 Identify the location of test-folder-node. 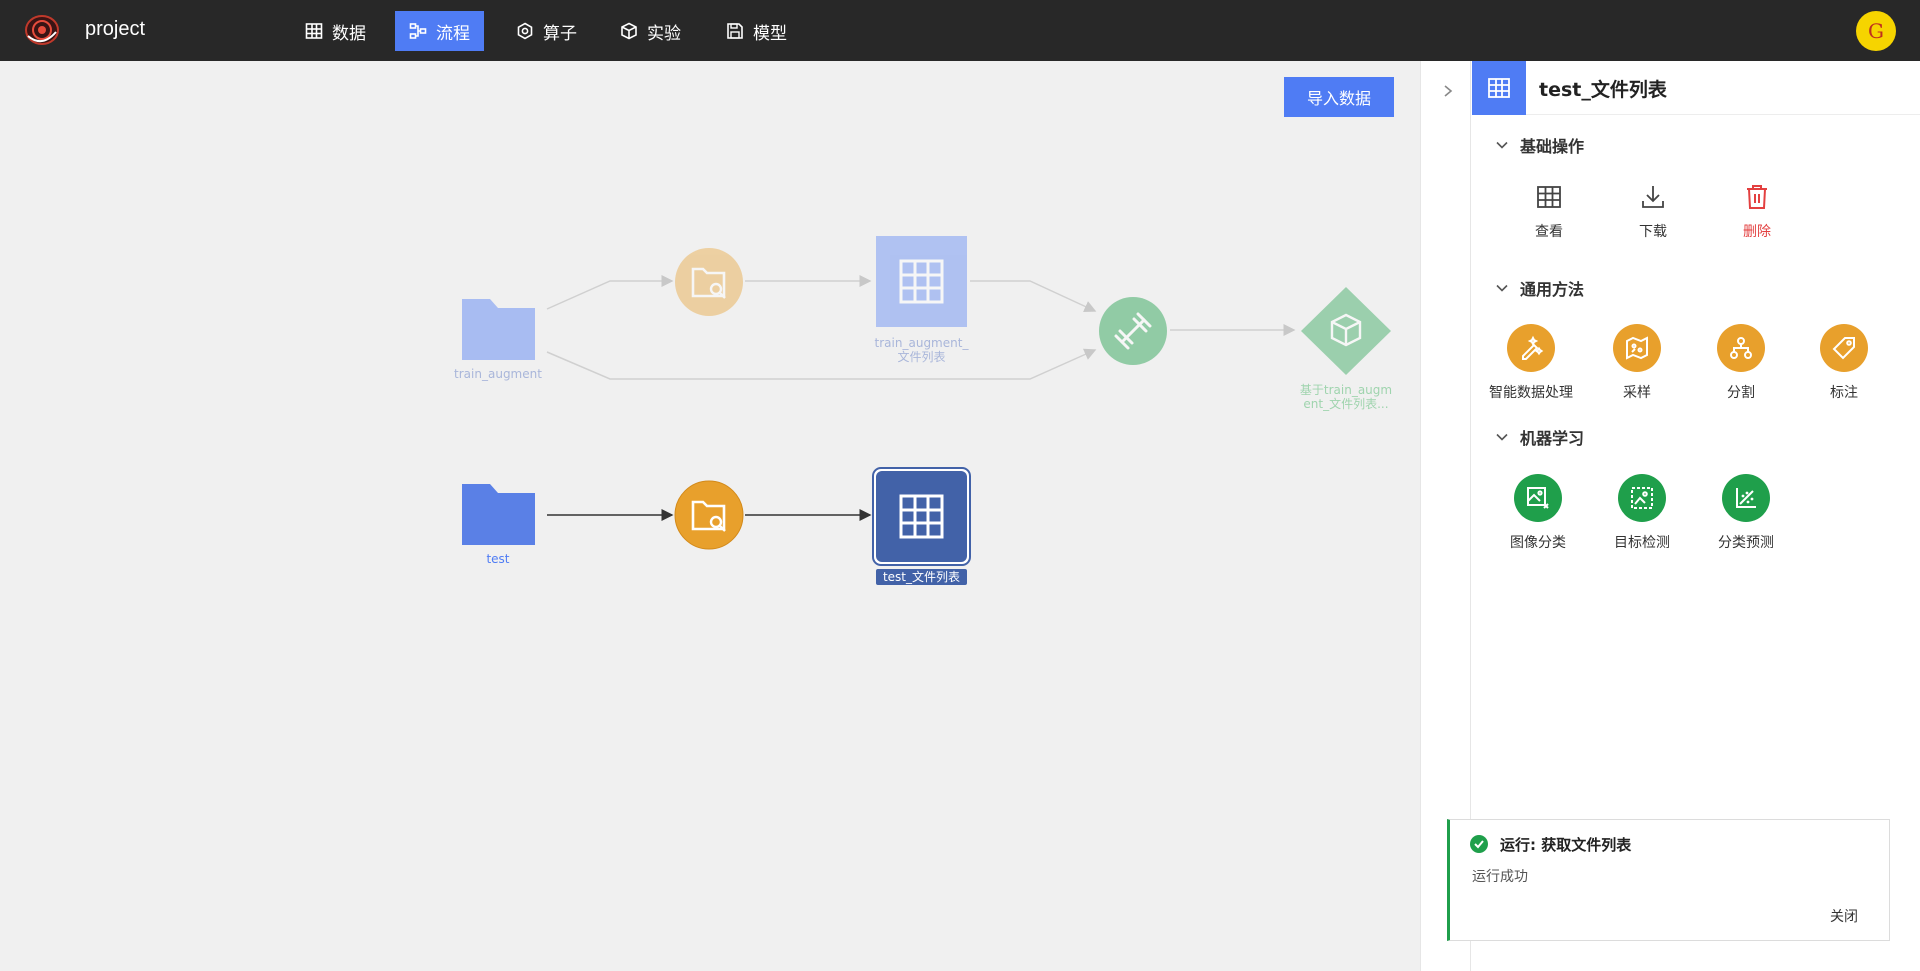
(498, 514).